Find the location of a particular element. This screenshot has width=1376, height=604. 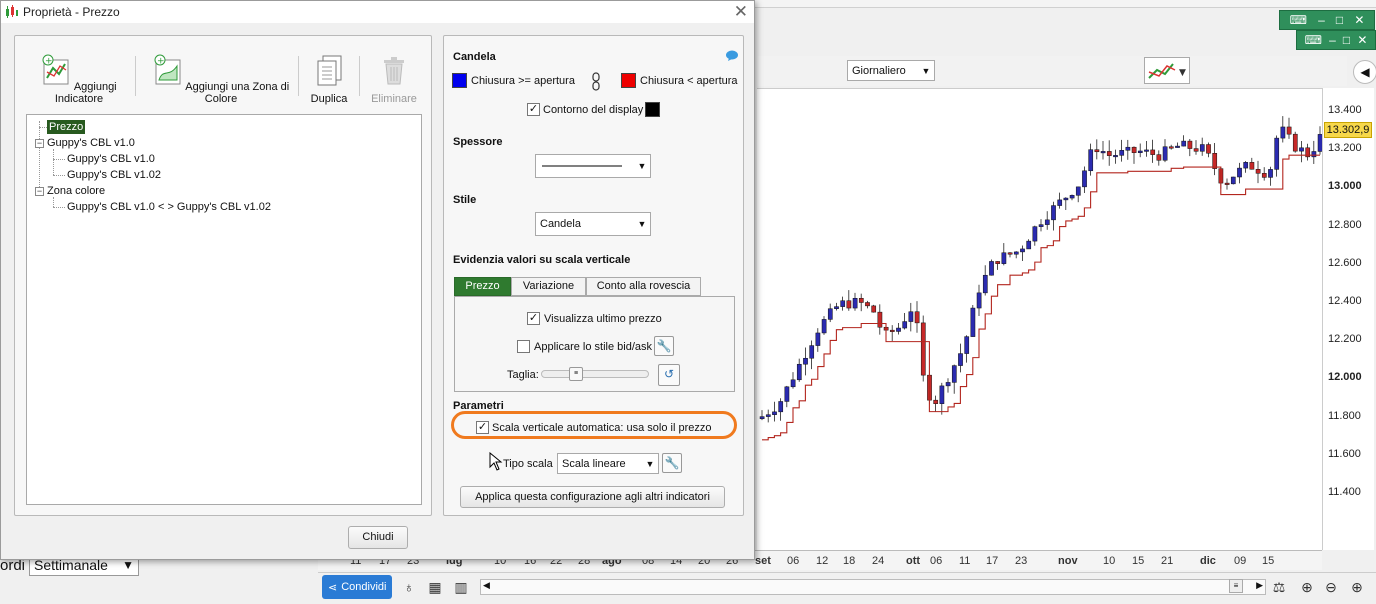

add-color-zone-button: + Aggiungi una Zona di Colore is located at coordinates (221, 79).